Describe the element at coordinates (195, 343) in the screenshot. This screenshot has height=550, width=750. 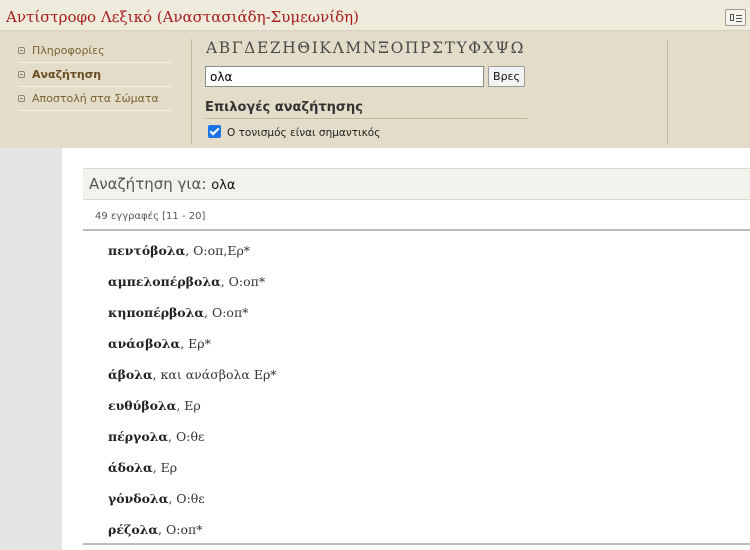
I see `entry-info: , Ερ*` at that location.